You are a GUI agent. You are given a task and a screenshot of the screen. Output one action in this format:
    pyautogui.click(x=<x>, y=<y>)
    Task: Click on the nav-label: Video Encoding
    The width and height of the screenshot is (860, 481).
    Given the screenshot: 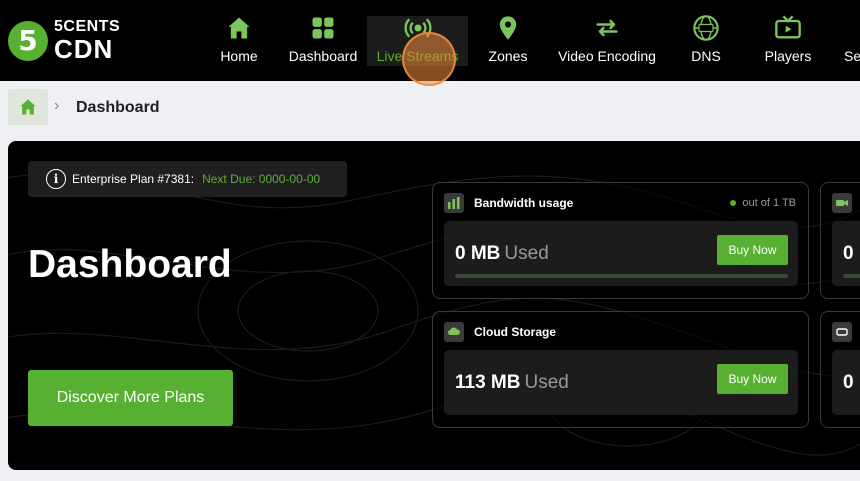 What is the action you would take?
    pyautogui.click(x=607, y=56)
    